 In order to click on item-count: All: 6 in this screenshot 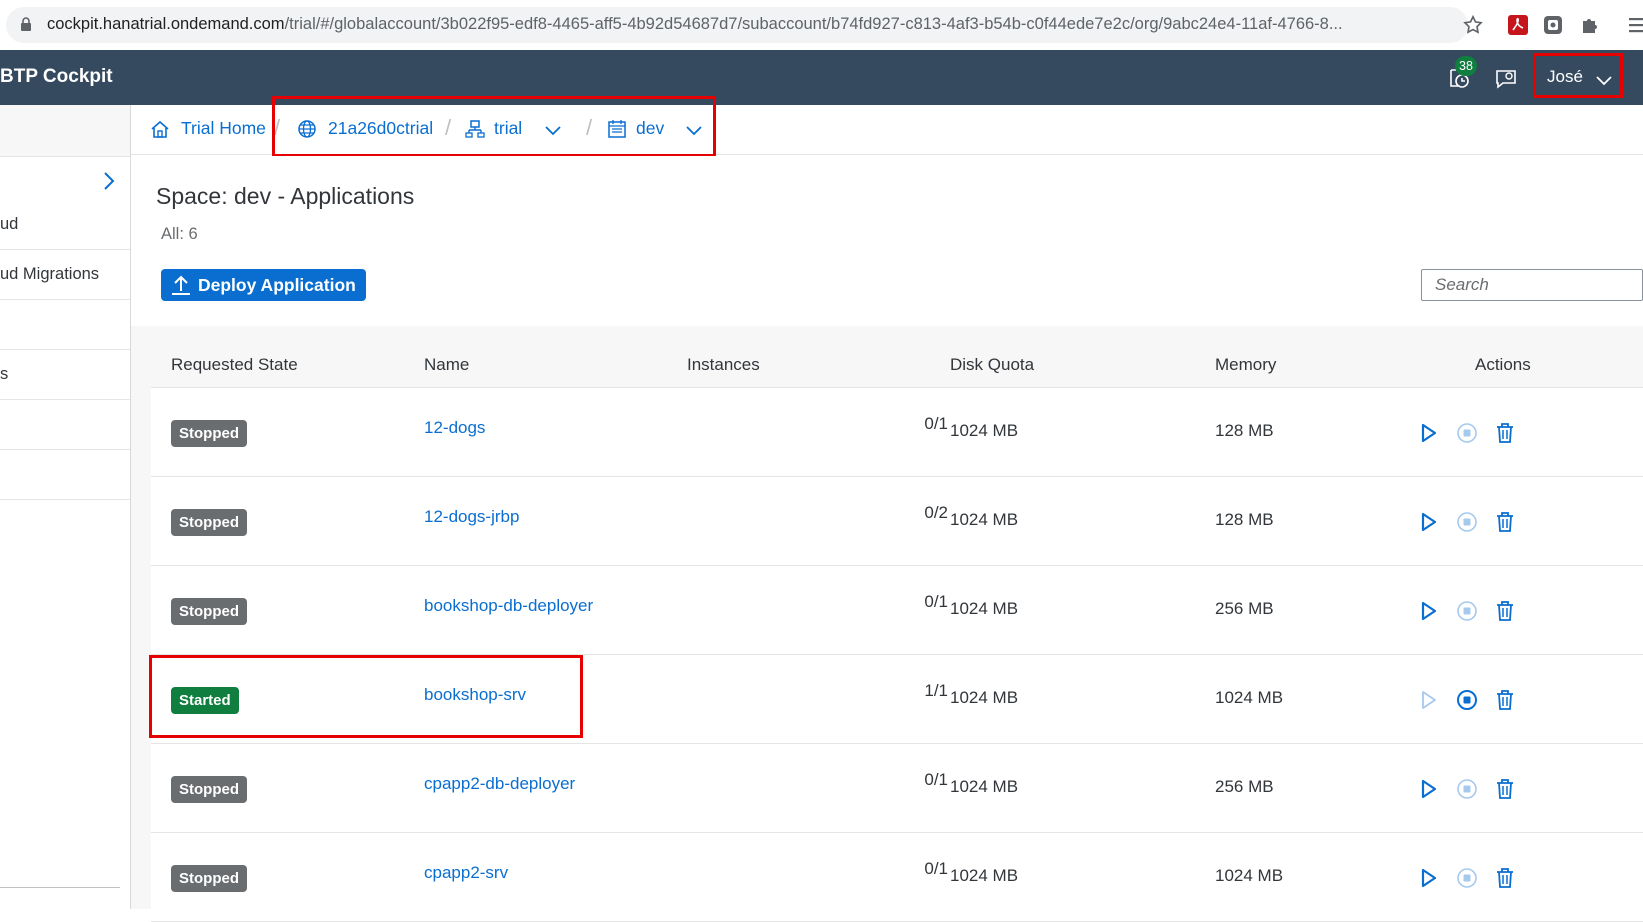, I will do `click(179, 234)`.